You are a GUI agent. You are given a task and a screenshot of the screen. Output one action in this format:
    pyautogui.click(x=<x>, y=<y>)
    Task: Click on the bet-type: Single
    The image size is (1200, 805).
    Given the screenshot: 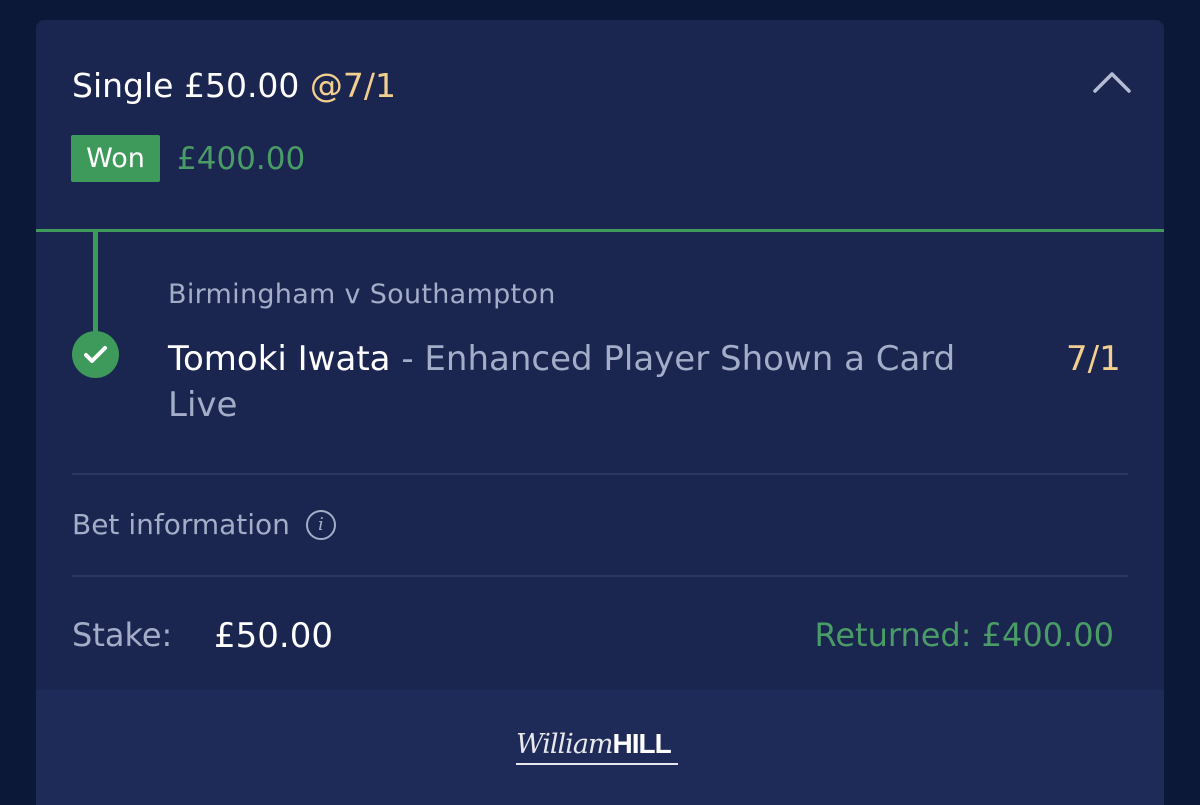 What is the action you would take?
    pyautogui.click(x=123, y=85)
    